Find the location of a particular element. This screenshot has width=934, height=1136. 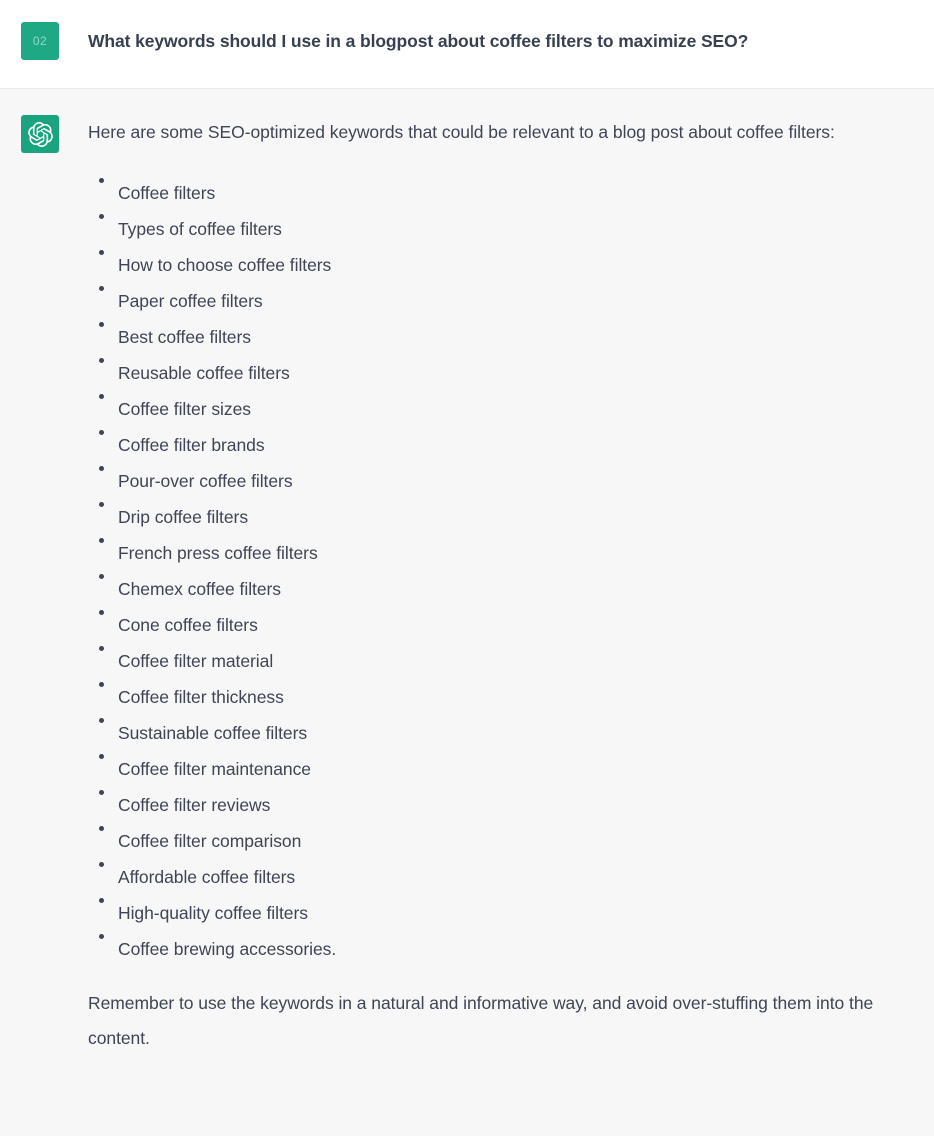

list-item: Coffee filter thickness is located at coordinates (499, 697).